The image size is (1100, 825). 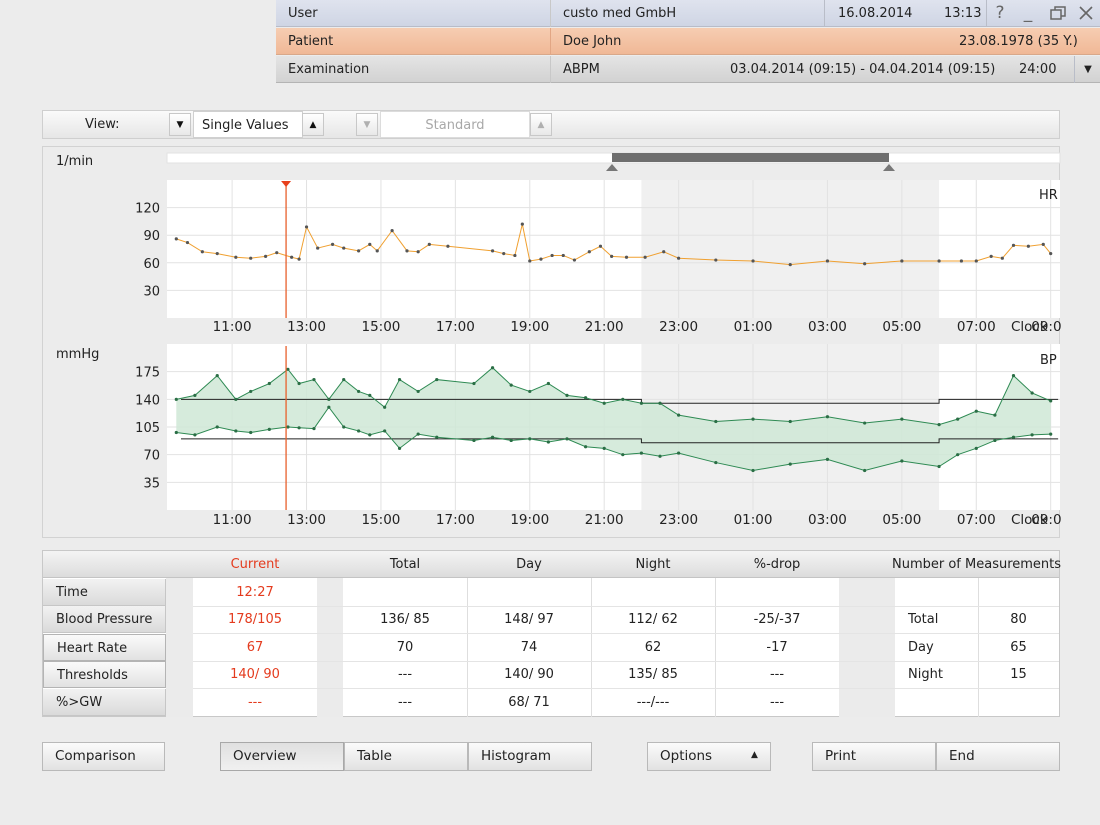 What do you see at coordinates (313, 124) in the screenshot?
I see `view-next-icon: ▲` at bounding box center [313, 124].